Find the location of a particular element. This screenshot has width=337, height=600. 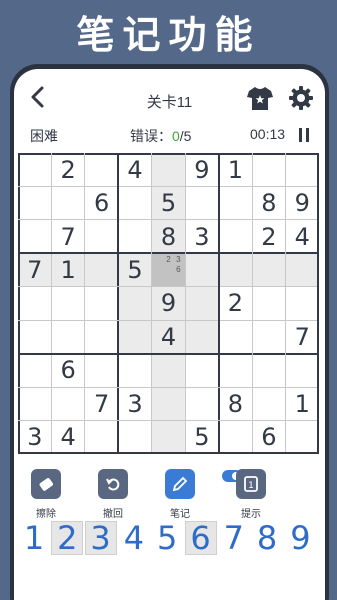

tool-eraser: 擦除 is located at coordinates (46, 494).